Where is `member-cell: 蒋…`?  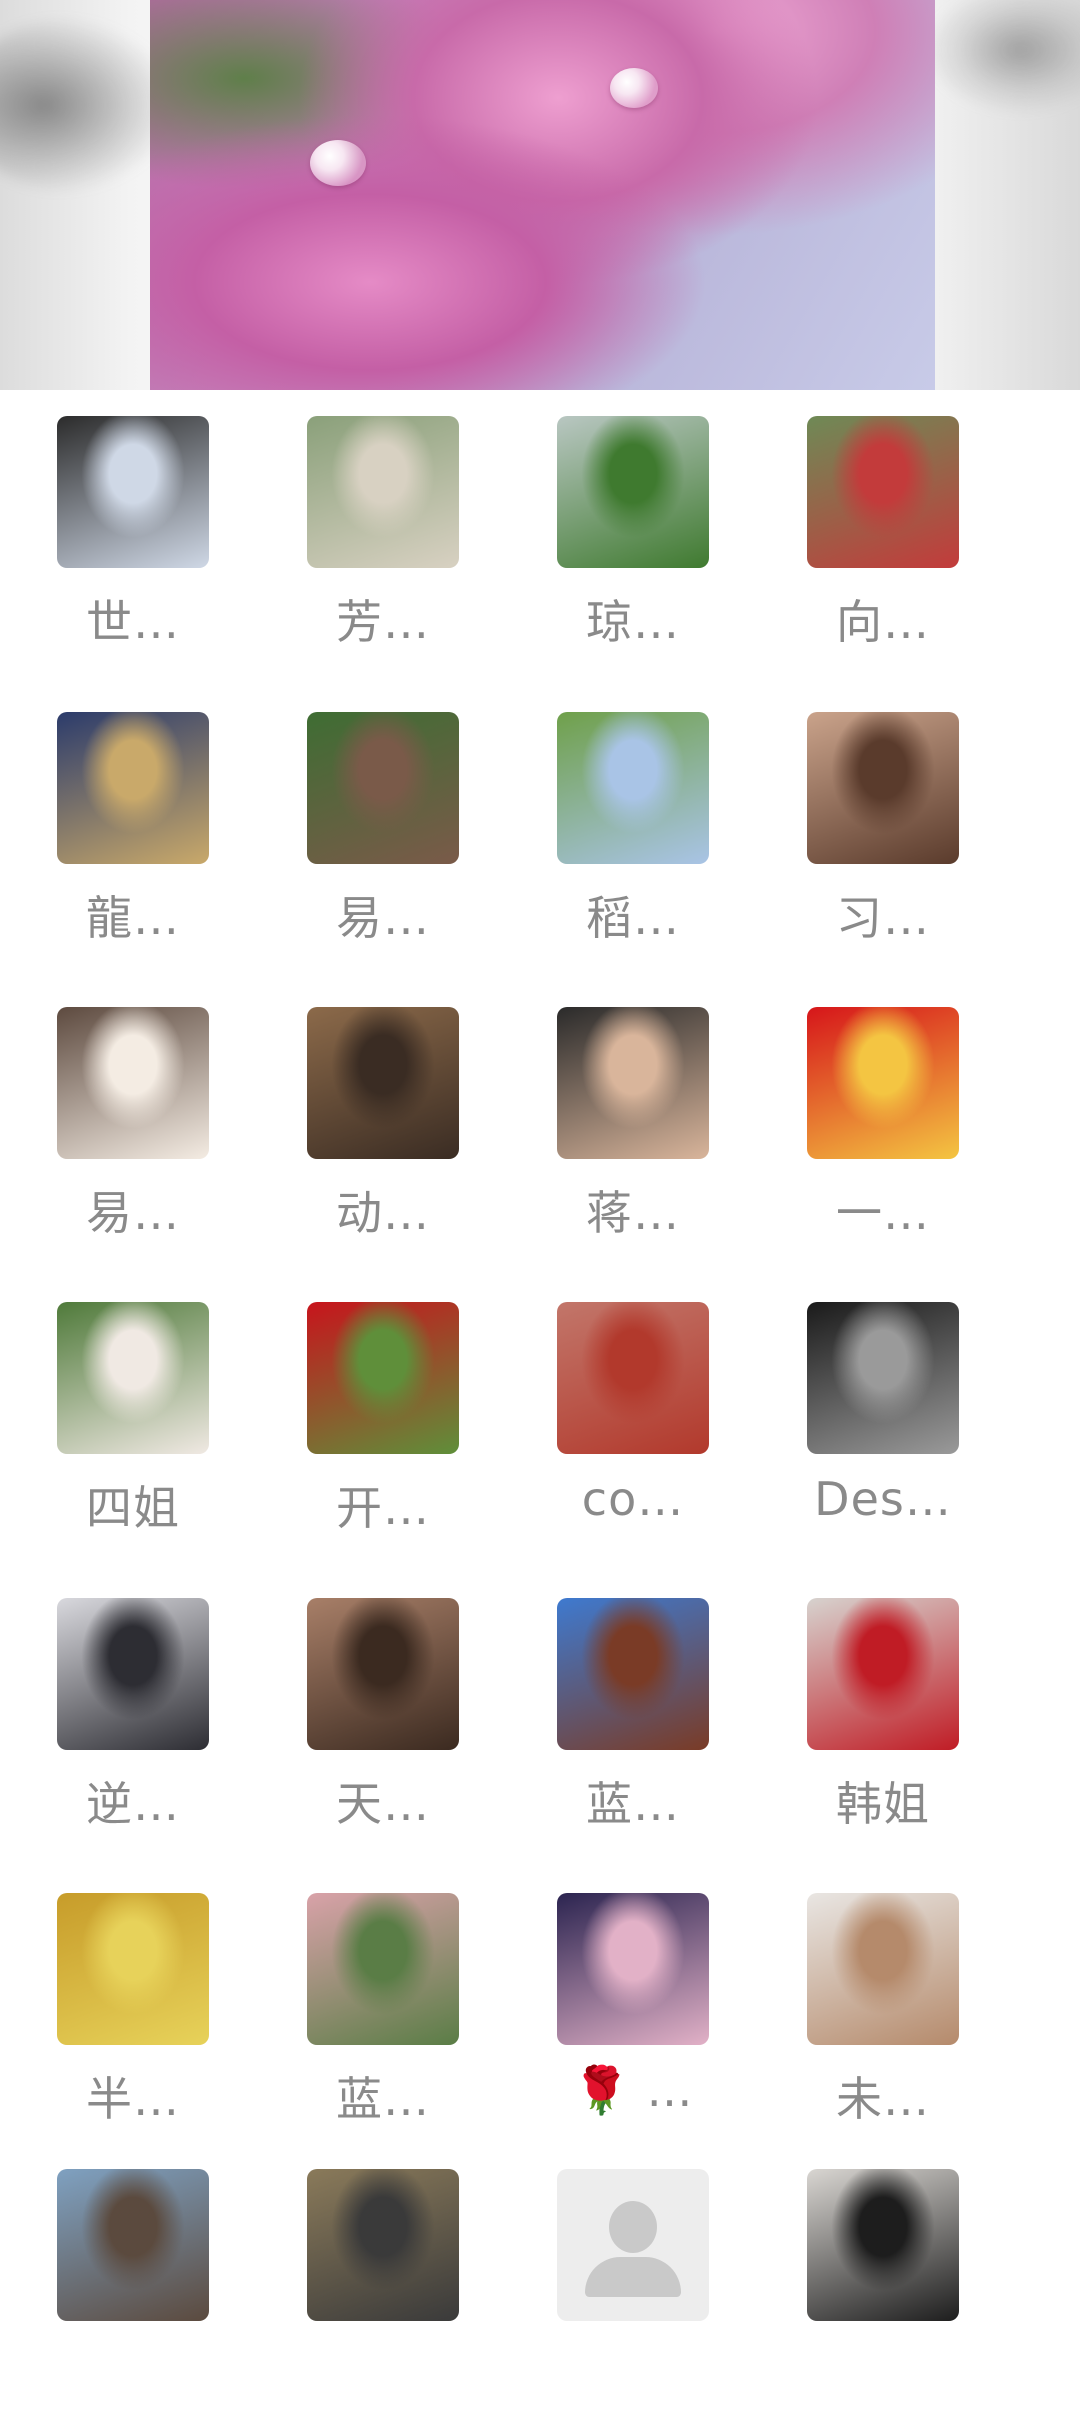 member-cell: 蒋… is located at coordinates (642, 1137).